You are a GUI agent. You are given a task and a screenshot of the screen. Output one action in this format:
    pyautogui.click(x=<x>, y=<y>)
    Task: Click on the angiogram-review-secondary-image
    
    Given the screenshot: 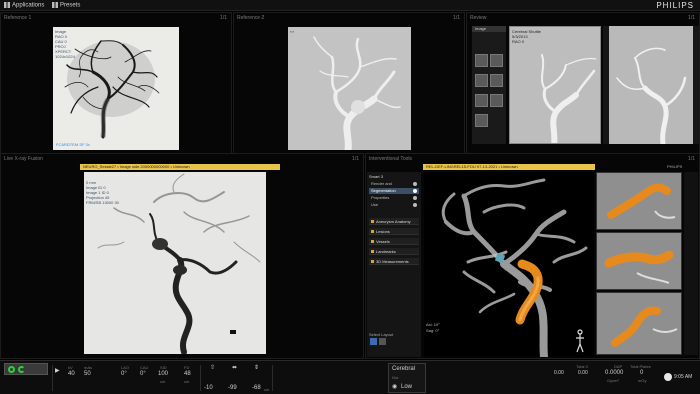 What is the action you would take?
    pyautogui.click(x=651, y=85)
    